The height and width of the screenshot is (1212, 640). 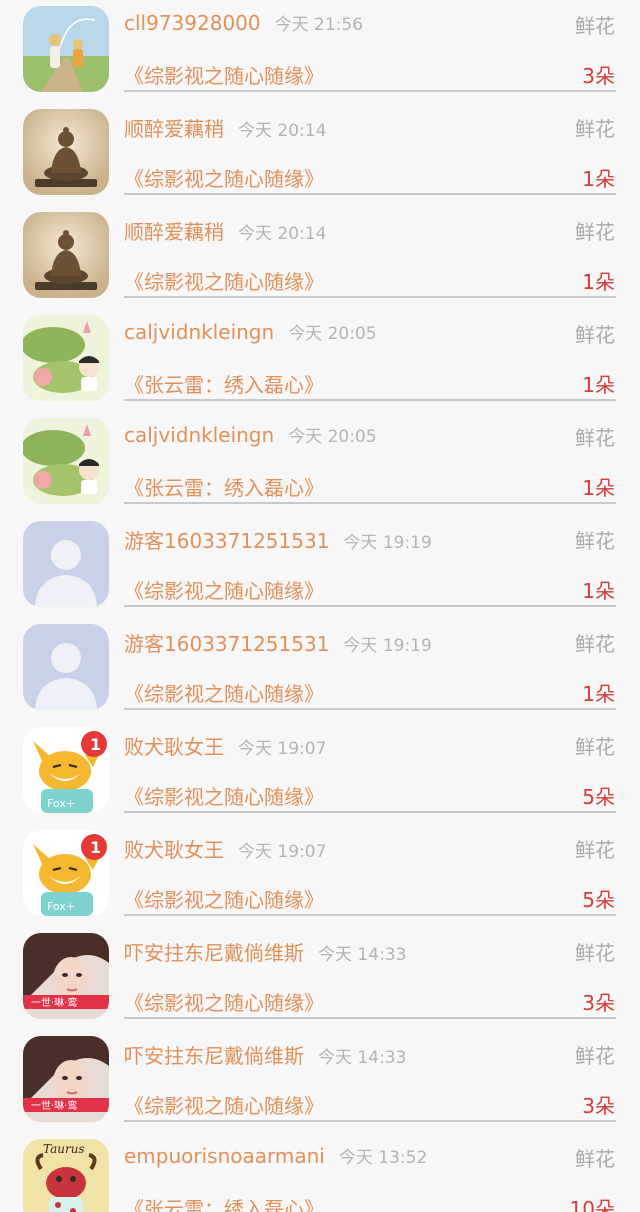 What do you see at coordinates (332, 334) in the screenshot?
I see `gift-time: 今天 20:05` at bounding box center [332, 334].